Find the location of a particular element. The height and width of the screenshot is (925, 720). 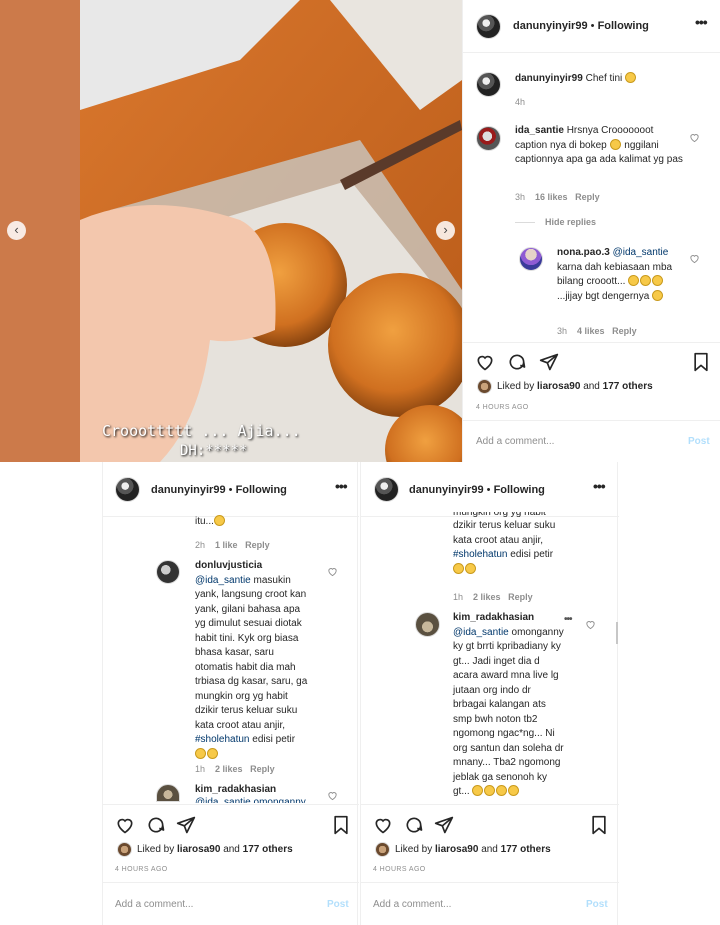

comment-line: kata croot atau anjir, is located at coordinates (240, 725).